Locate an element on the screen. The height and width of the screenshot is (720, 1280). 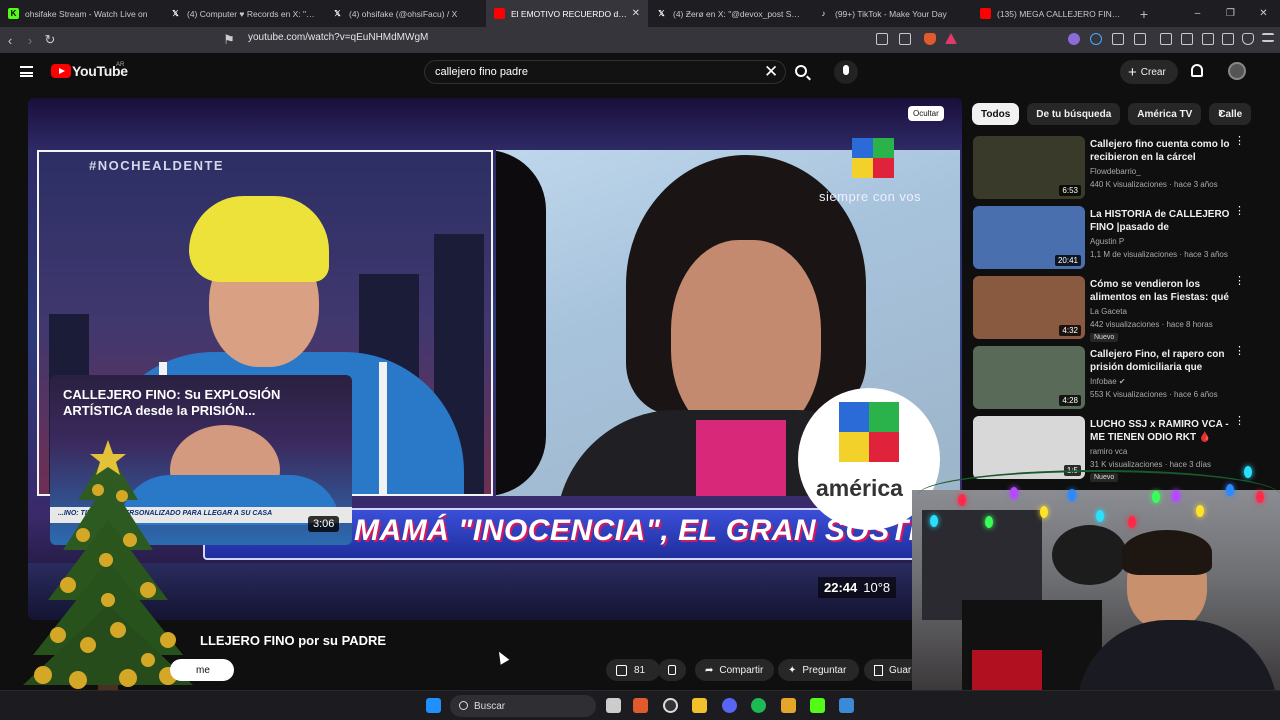
jacket-stripe is located at coordinates (383, 428).